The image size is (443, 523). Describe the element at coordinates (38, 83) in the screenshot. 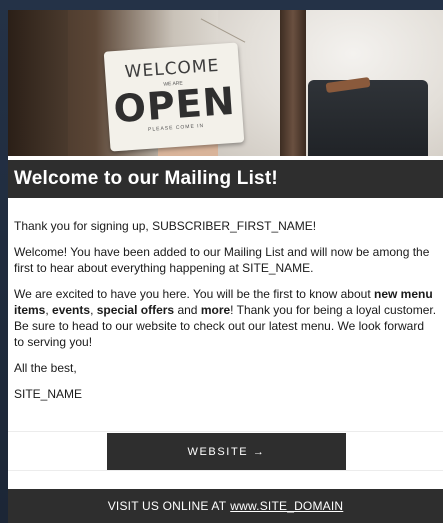

I see `hero-door-frame` at that location.